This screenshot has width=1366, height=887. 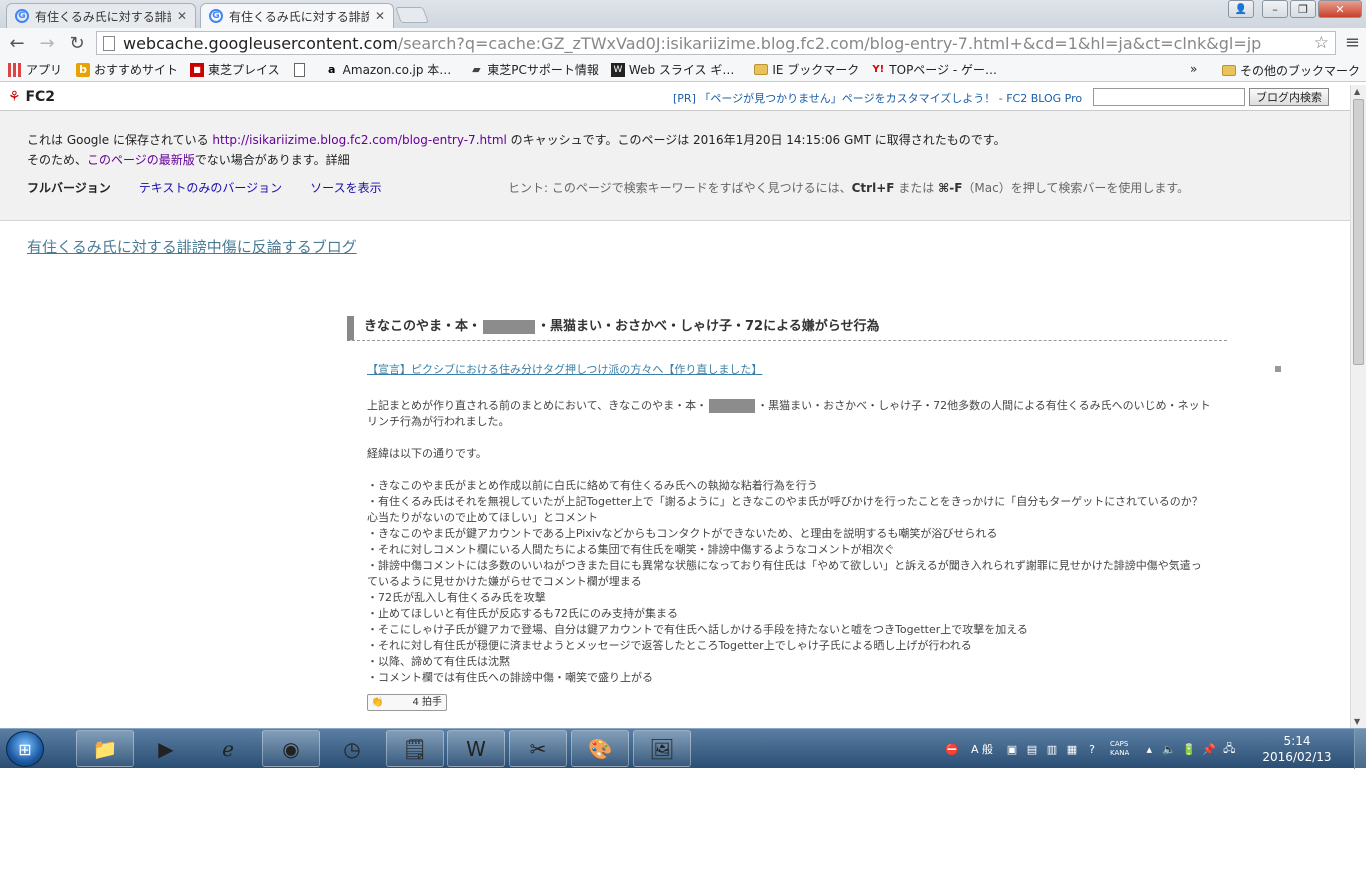 I want to click on blog-search-button: ブログ内検索, so click(x=1289, y=97).